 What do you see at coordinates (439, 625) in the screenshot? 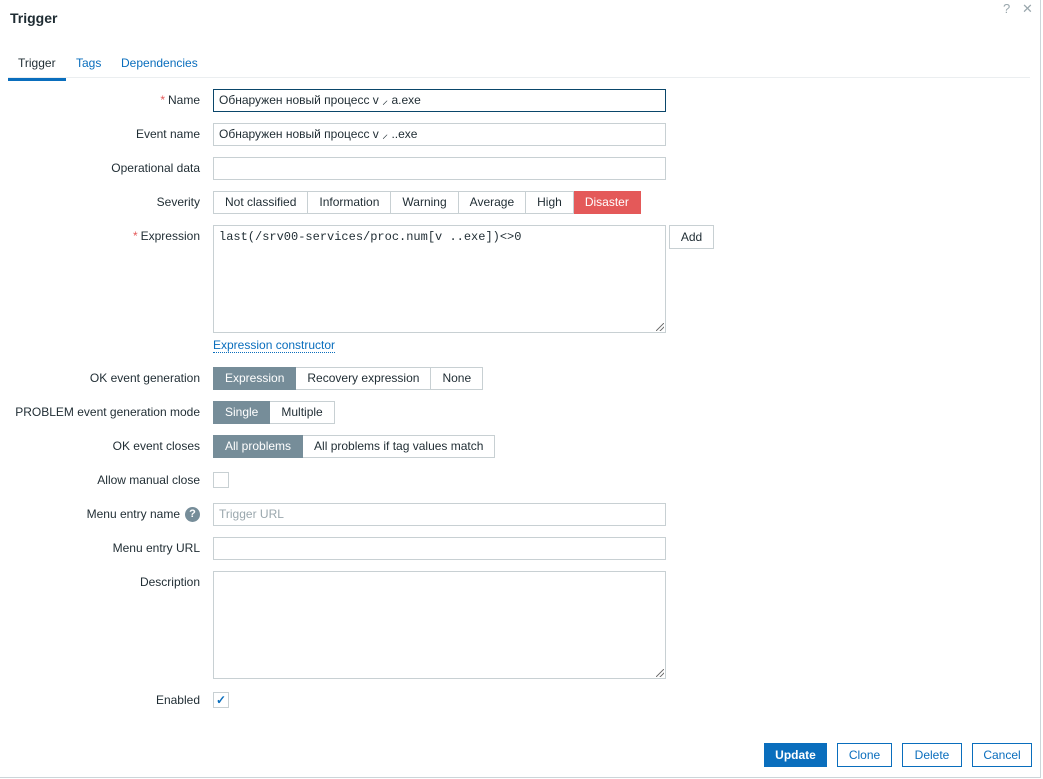
I see `description-textarea` at bounding box center [439, 625].